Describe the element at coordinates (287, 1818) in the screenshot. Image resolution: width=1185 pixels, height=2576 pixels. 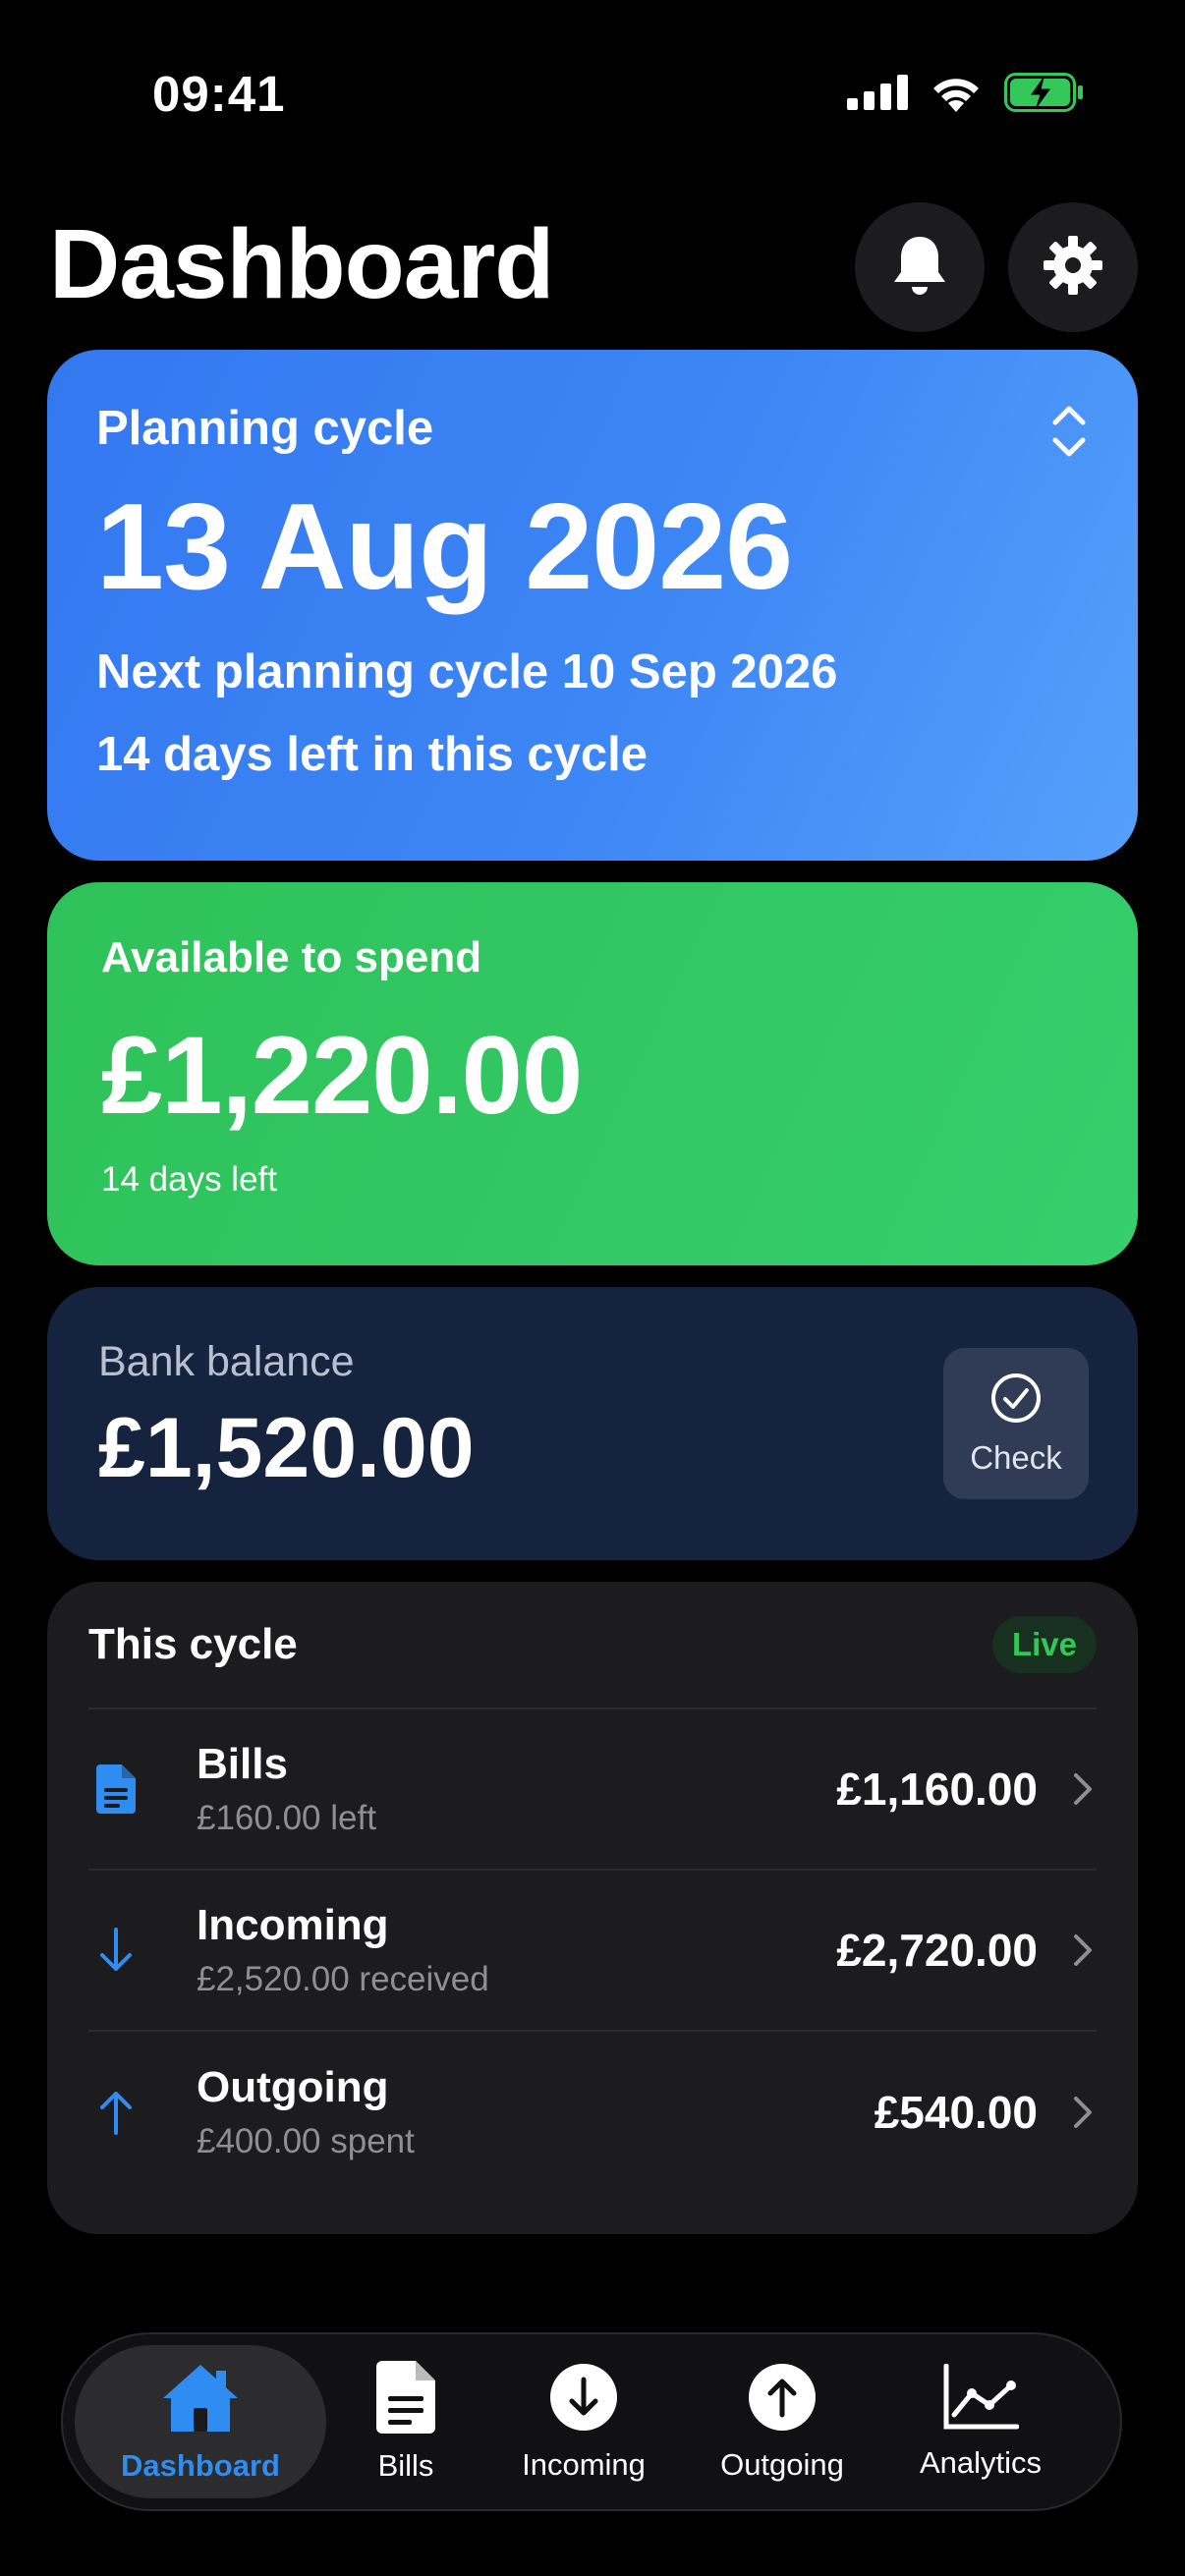
I see `row-subtitle: £160.00 left` at that location.